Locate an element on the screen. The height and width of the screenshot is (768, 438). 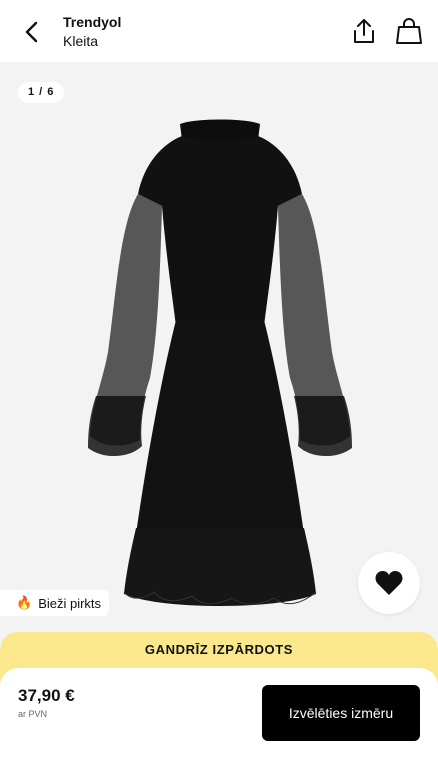
purchase-bar: 37,90 € ar PVN Izvēlēties izmēru is located at coordinates (219, 718).